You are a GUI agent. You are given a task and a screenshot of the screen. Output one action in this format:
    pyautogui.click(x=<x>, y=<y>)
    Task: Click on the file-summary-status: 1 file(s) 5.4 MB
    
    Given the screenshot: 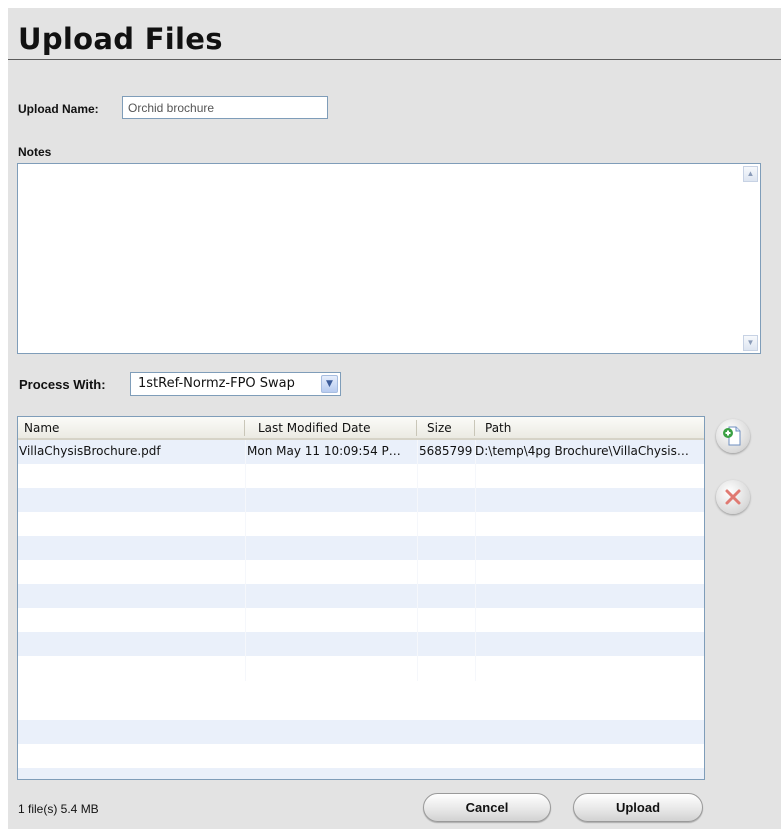 What is the action you would take?
    pyautogui.click(x=58, y=809)
    